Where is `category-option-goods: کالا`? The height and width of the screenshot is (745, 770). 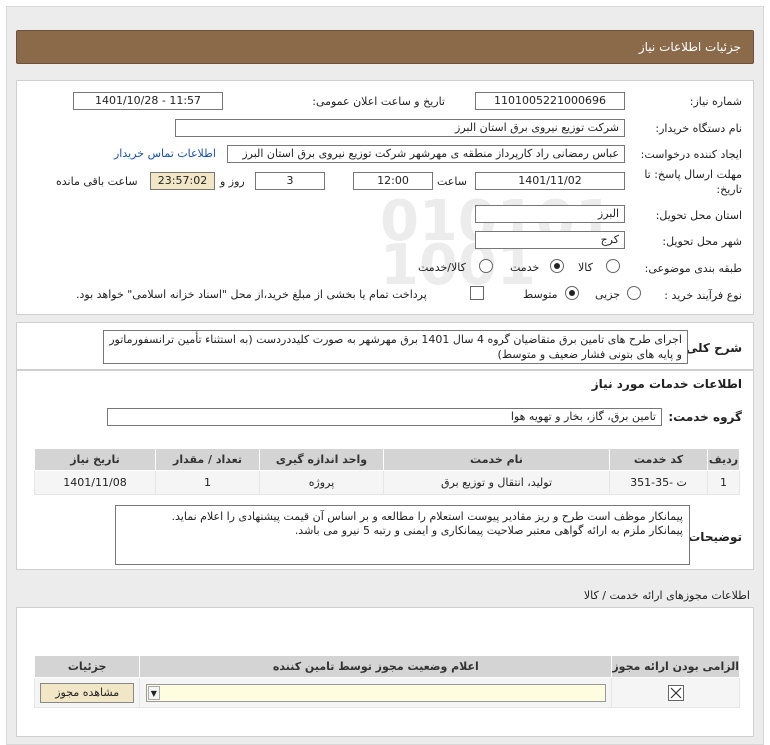 category-option-goods: کالا is located at coordinates (585, 267).